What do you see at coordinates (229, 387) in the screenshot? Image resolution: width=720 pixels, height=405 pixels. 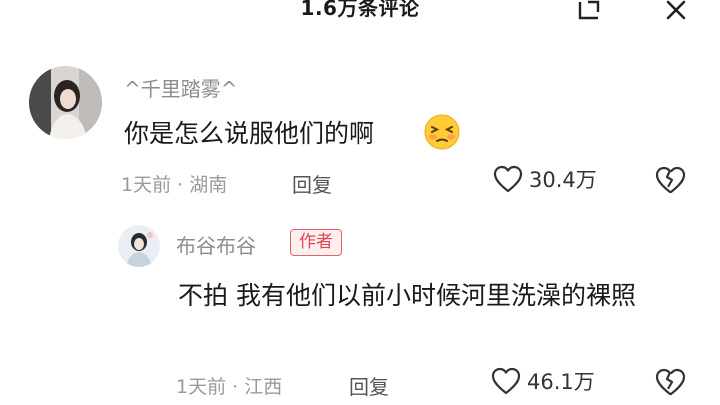 I see `reply-meta: 1天前 · 江西` at bounding box center [229, 387].